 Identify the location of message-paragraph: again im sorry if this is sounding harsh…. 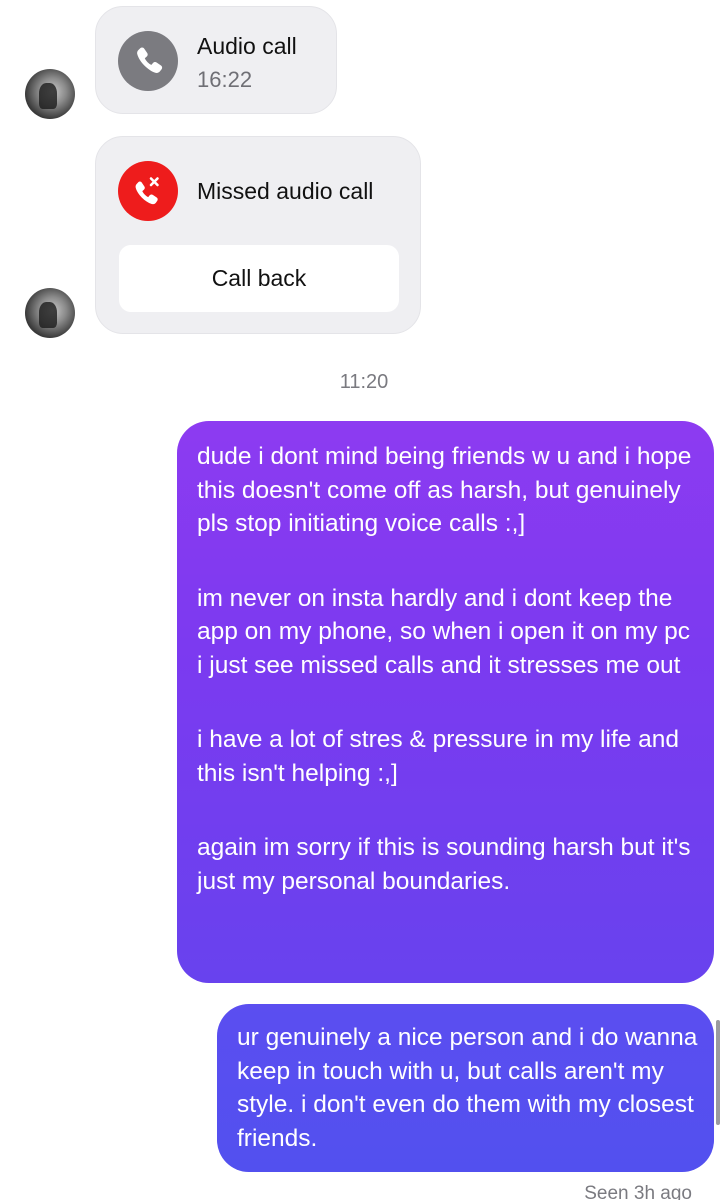
(444, 864).